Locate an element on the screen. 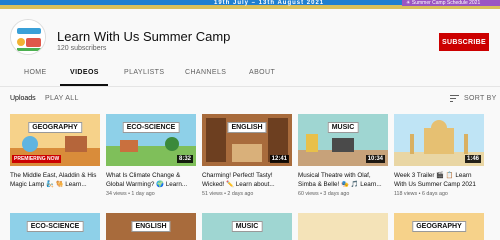 The image size is (500, 240). video-thumbnail: ENGLISH 12:41 is located at coordinates (247, 140).